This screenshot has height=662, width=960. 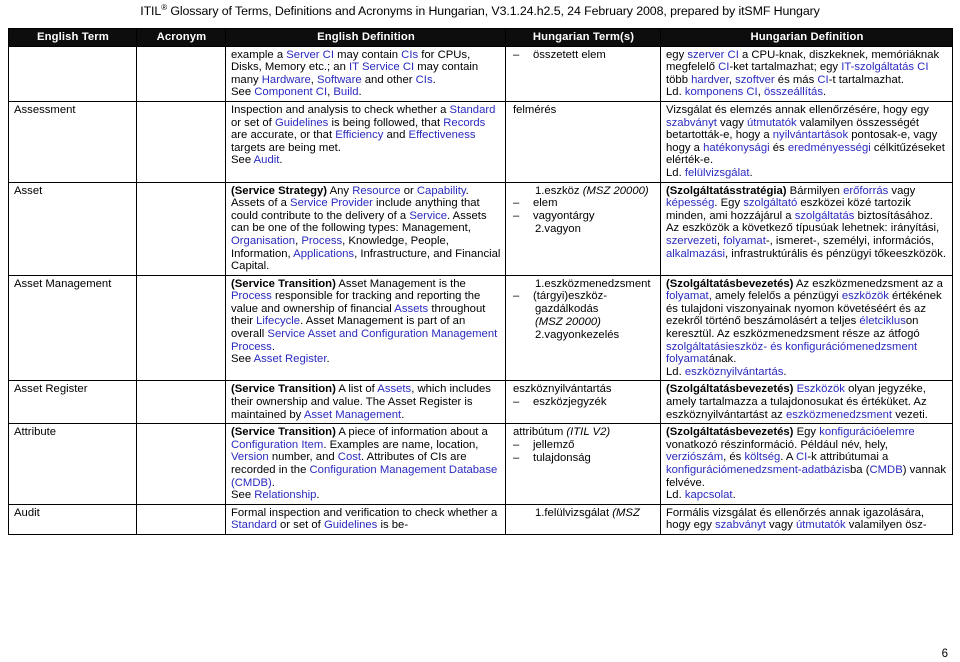 I want to click on hungarian-term-alternative: – jellemző, so click(x=583, y=445).